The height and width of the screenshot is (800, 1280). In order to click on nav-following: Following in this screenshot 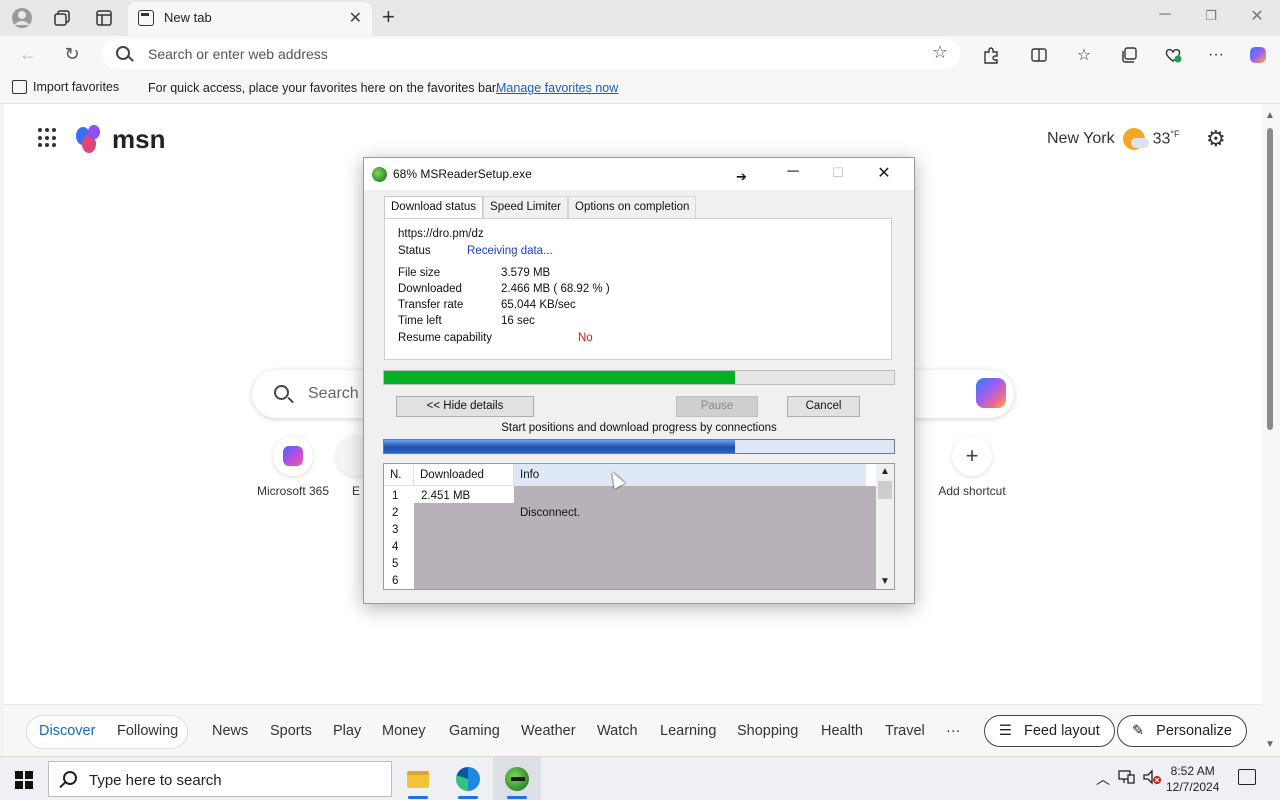, I will do `click(147, 731)`.